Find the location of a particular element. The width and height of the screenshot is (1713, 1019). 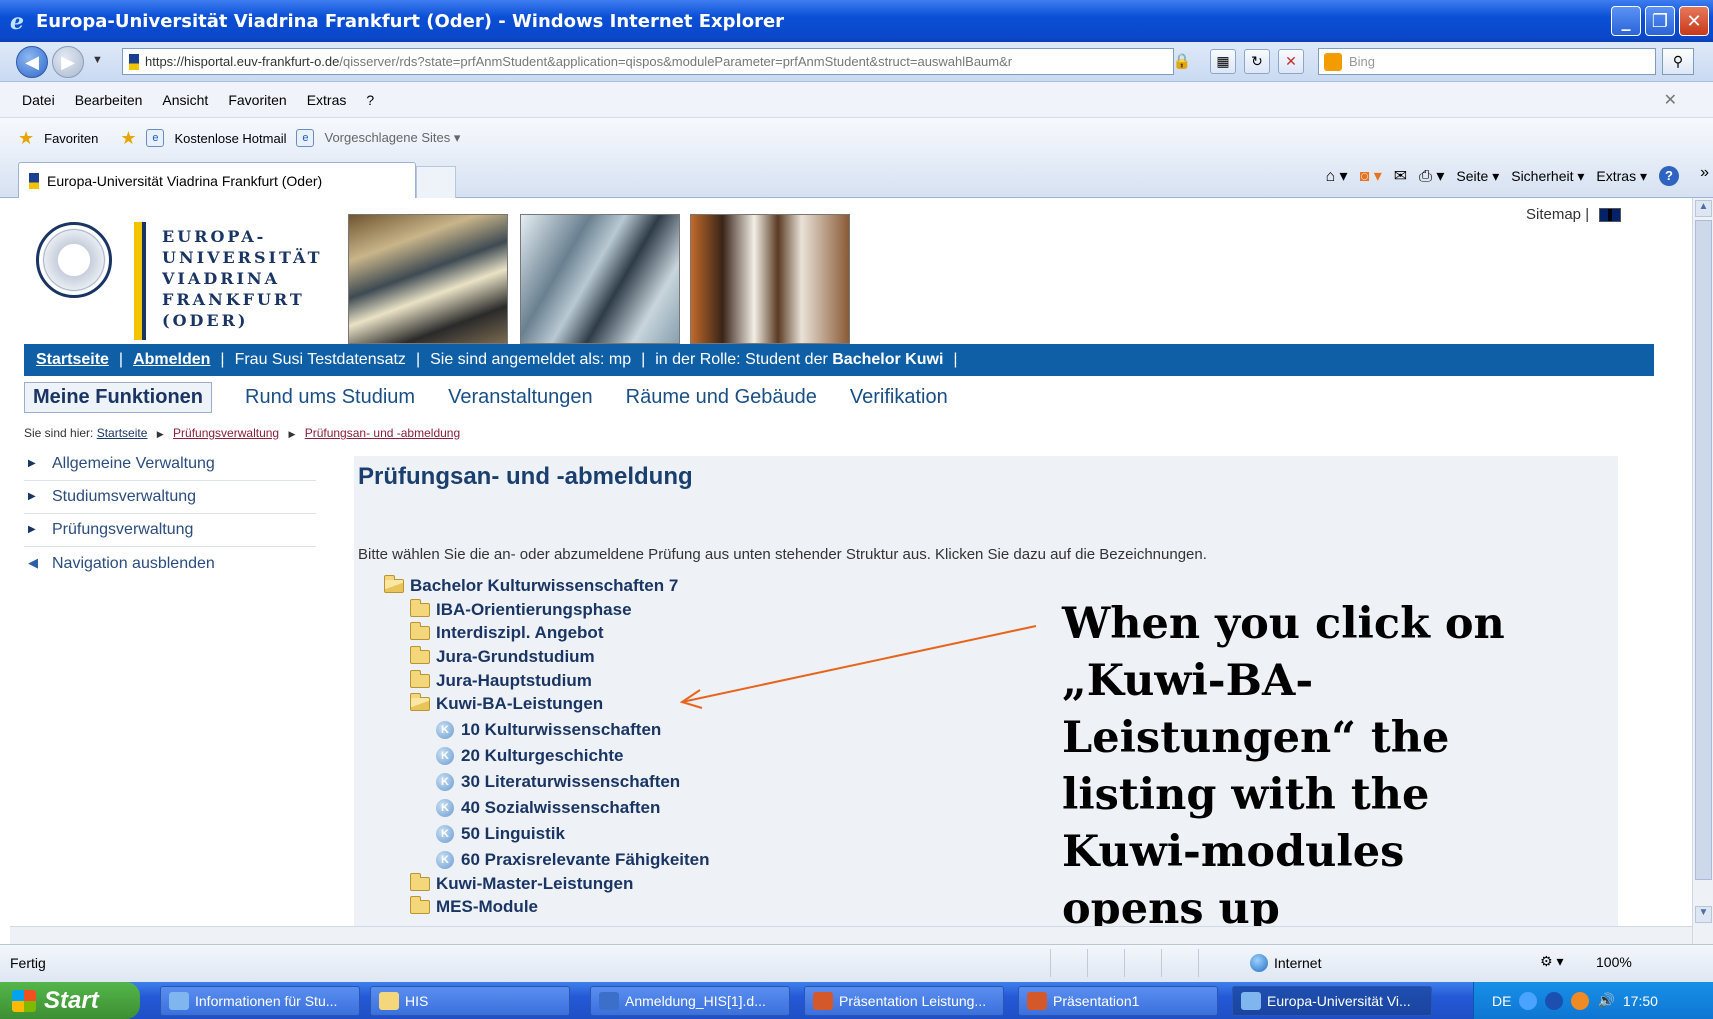

favorites-star-icon: ★ is located at coordinates (26, 138).